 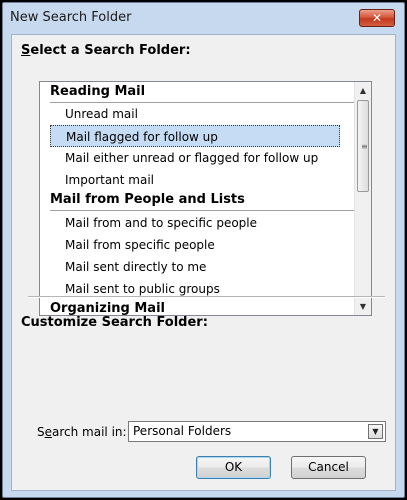 What do you see at coordinates (106, 50) in the screenshot?
I see `select-search-folder-heading: Select a Search Folder:` at bounding box center [106, 50].